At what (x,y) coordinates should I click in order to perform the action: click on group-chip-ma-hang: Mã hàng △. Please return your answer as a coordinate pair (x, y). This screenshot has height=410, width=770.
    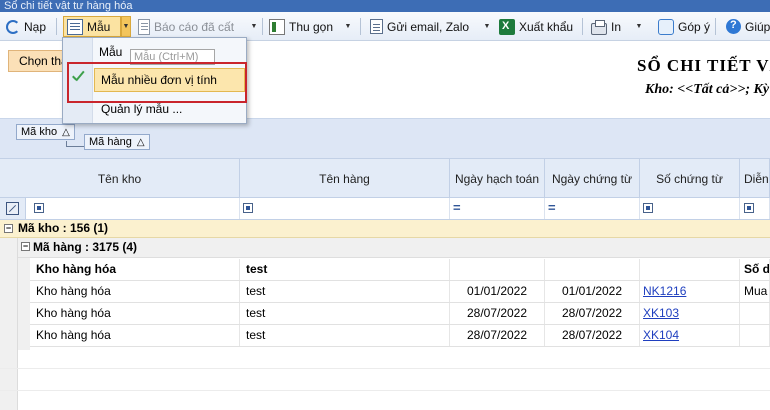
    Looking at the image, I should click on (117, 142).